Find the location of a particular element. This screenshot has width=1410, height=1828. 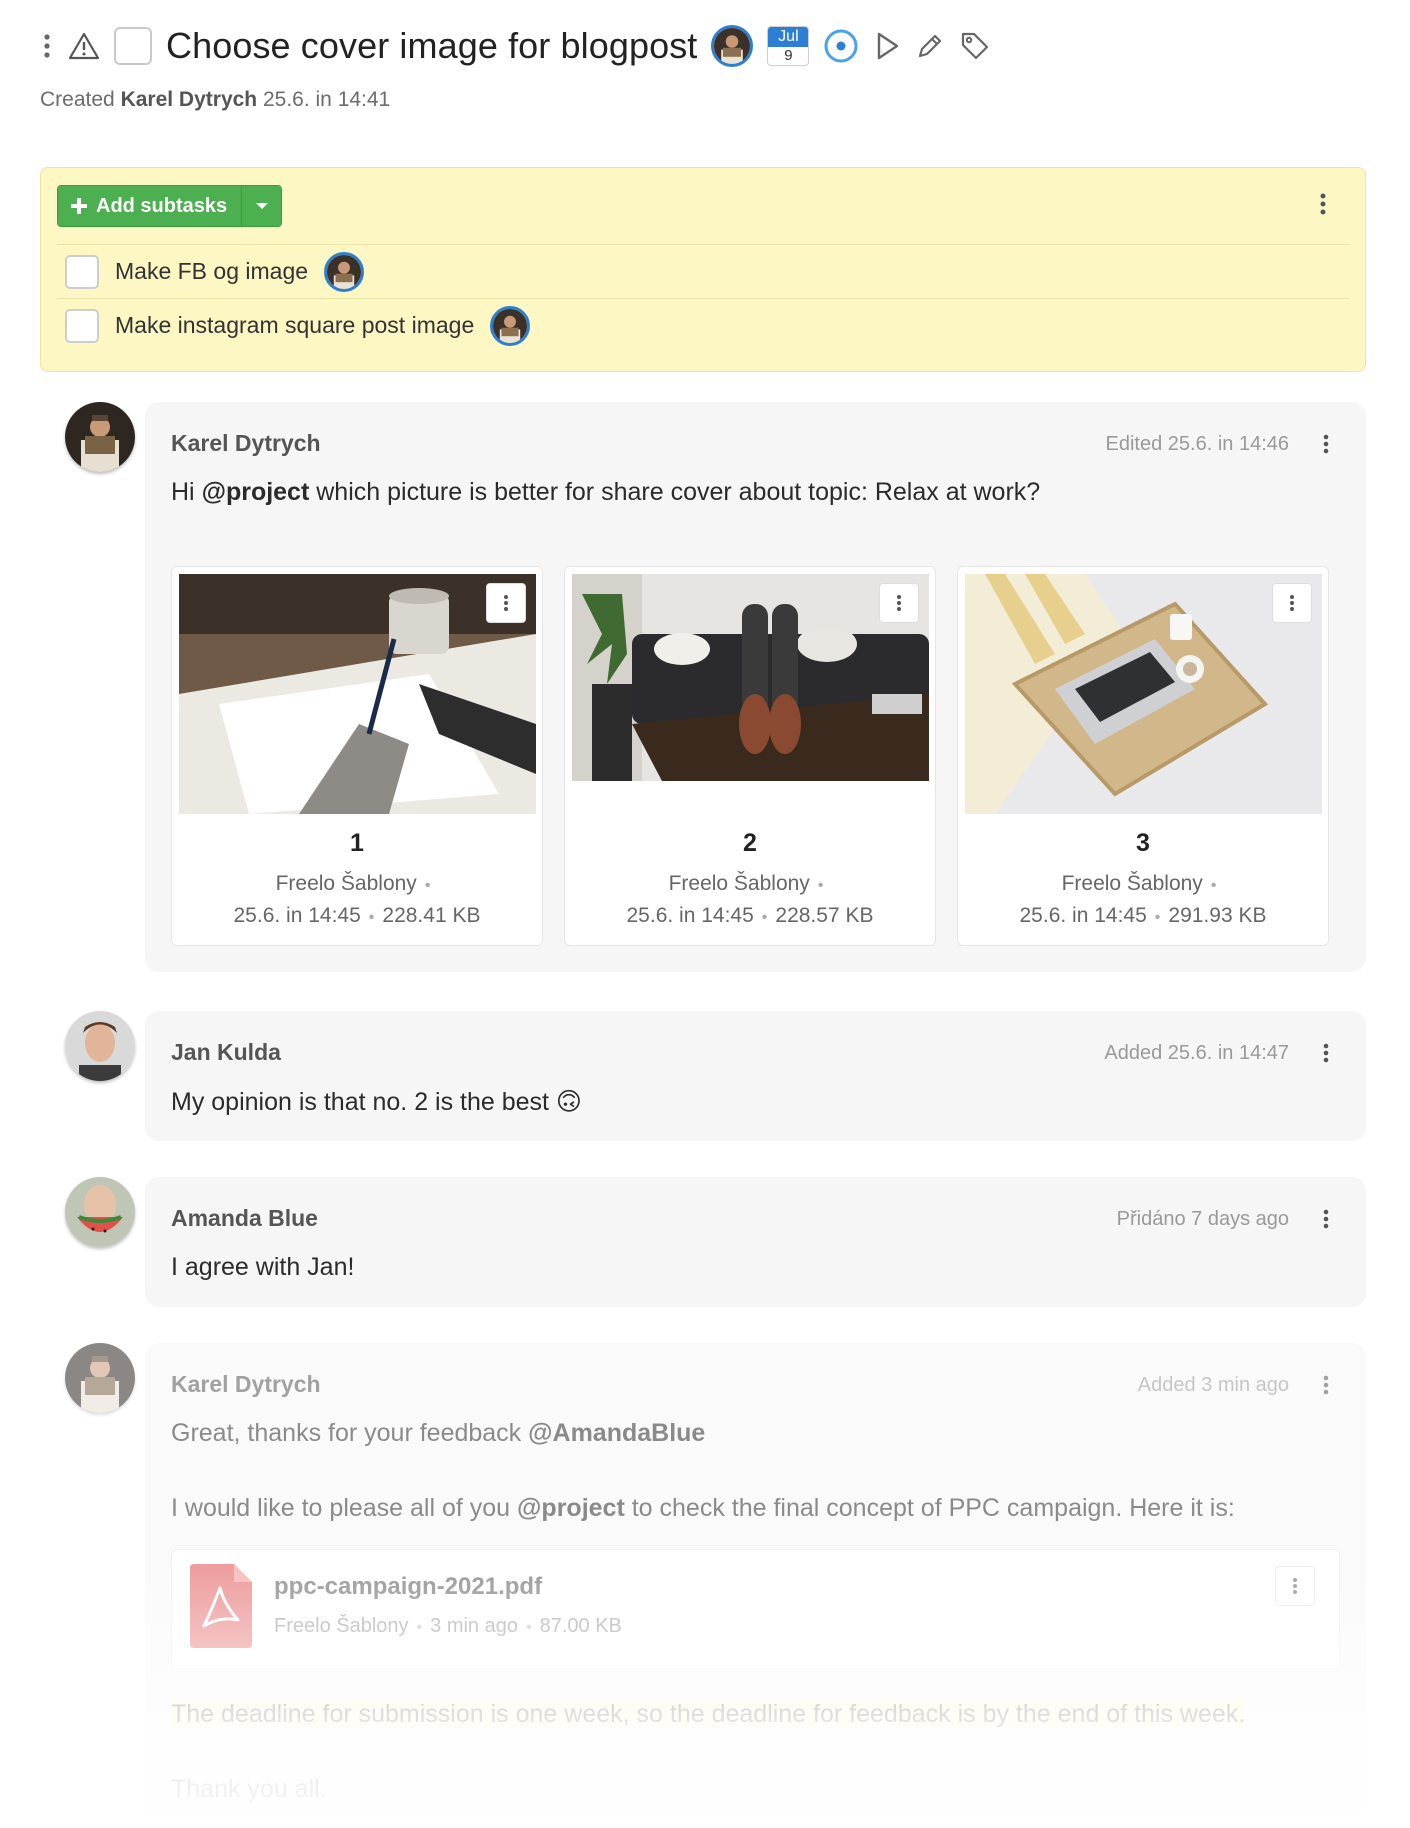

due-date-badge: Jul 9 is located at coordinates (788, 46).